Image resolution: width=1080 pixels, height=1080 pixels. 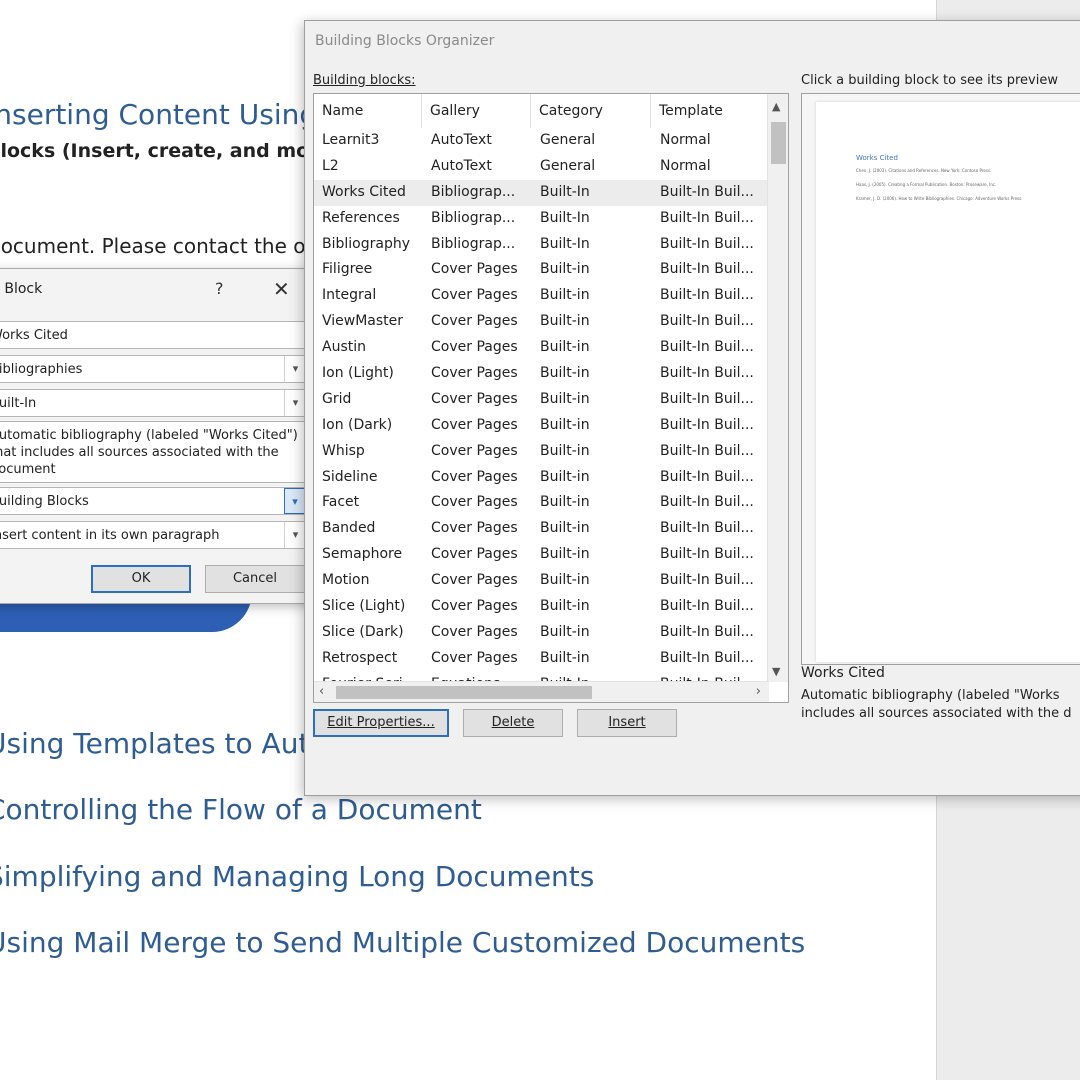 What do you see at coordinates (153, 335) in the screenshot?
I see `name-field: Works Cited` at bounding box center [153, 335].